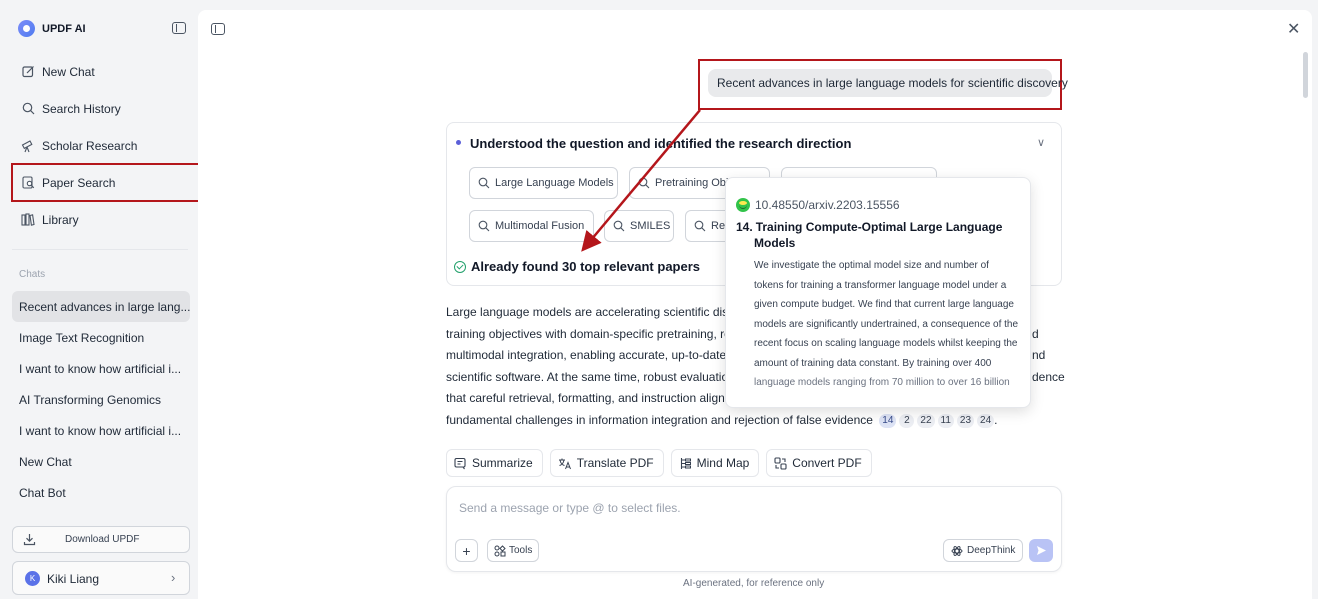 The width and height of the screenshot is (1318, 599). I want to click on keyword-chip: Multimodal Fusion, so click(531, 226).